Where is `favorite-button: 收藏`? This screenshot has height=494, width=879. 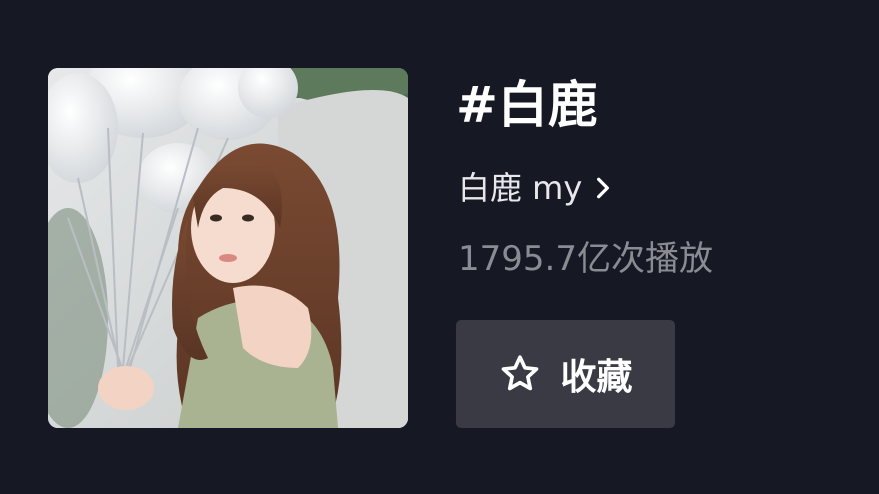 favorite-button: 收藏 is located at coordinates (565, 374).